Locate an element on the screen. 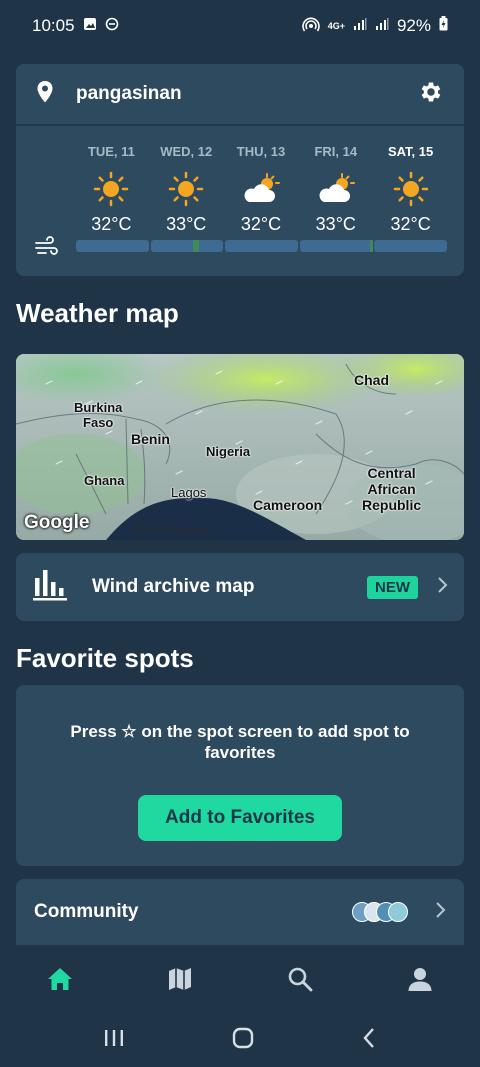  day-label: SAT, 15 is located at coordinates (410, 151).